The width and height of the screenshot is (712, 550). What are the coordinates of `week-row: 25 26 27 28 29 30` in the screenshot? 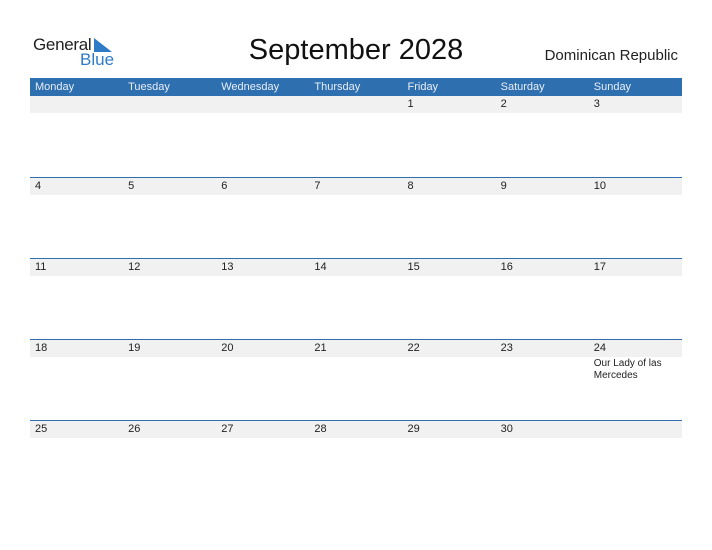 It's located at (356, 460).